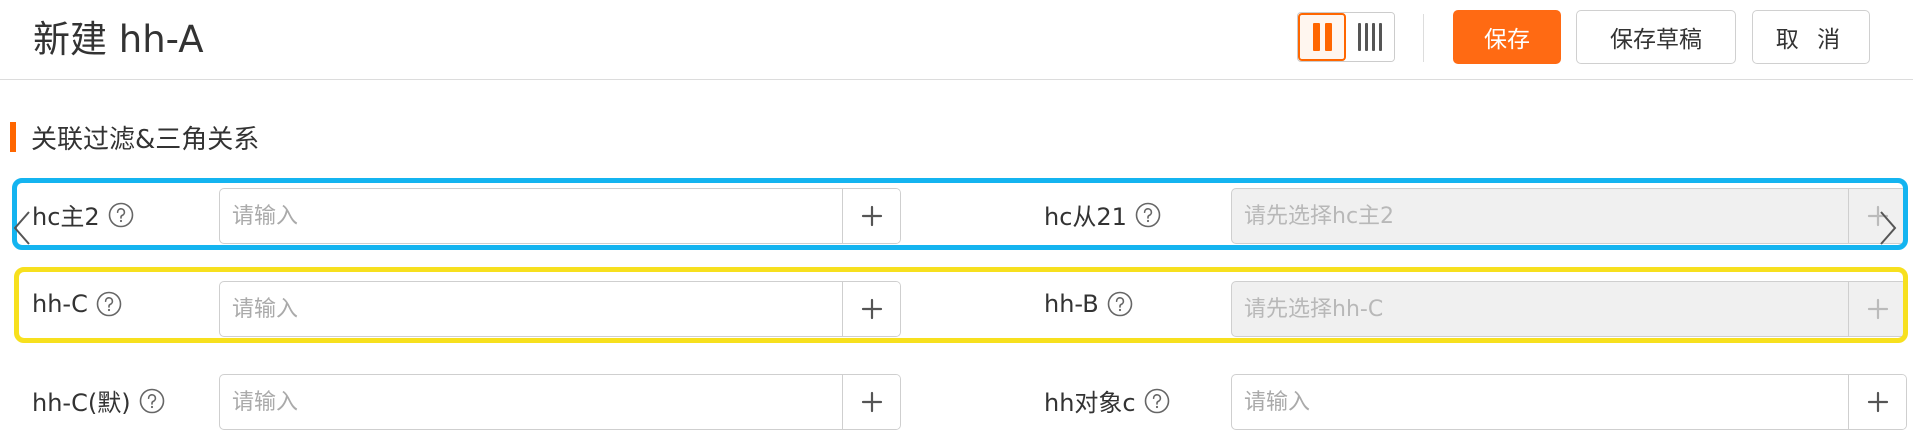 Image resolution: width=1913 pixels, height=440 pixels. I want to click on two-column-view-button, so click(1322, 37).